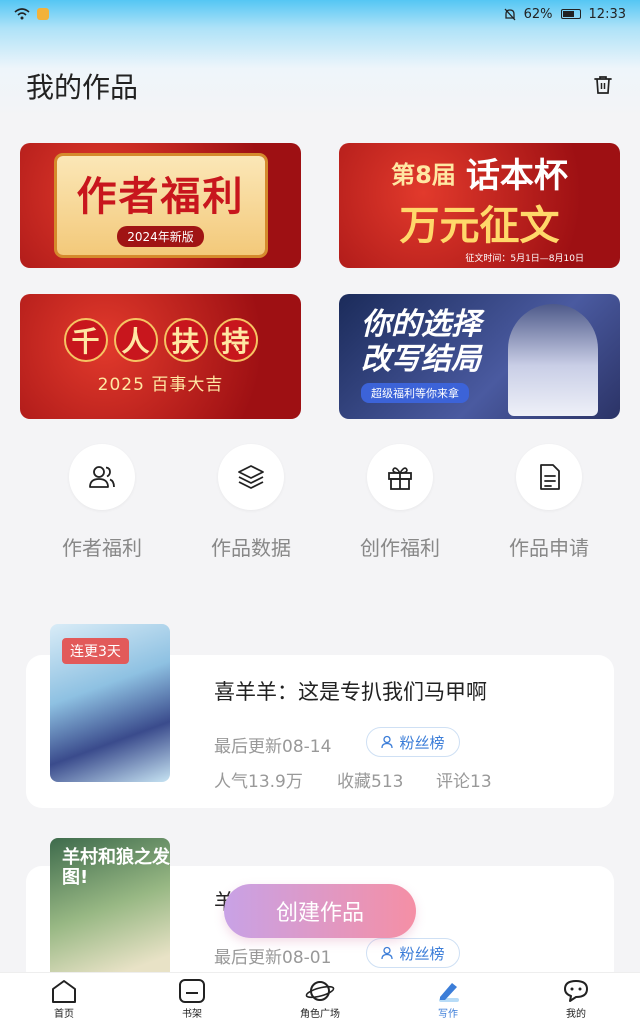 The image size is (640, 1024). I want to click on app-notification-icon, so click(43, 14).